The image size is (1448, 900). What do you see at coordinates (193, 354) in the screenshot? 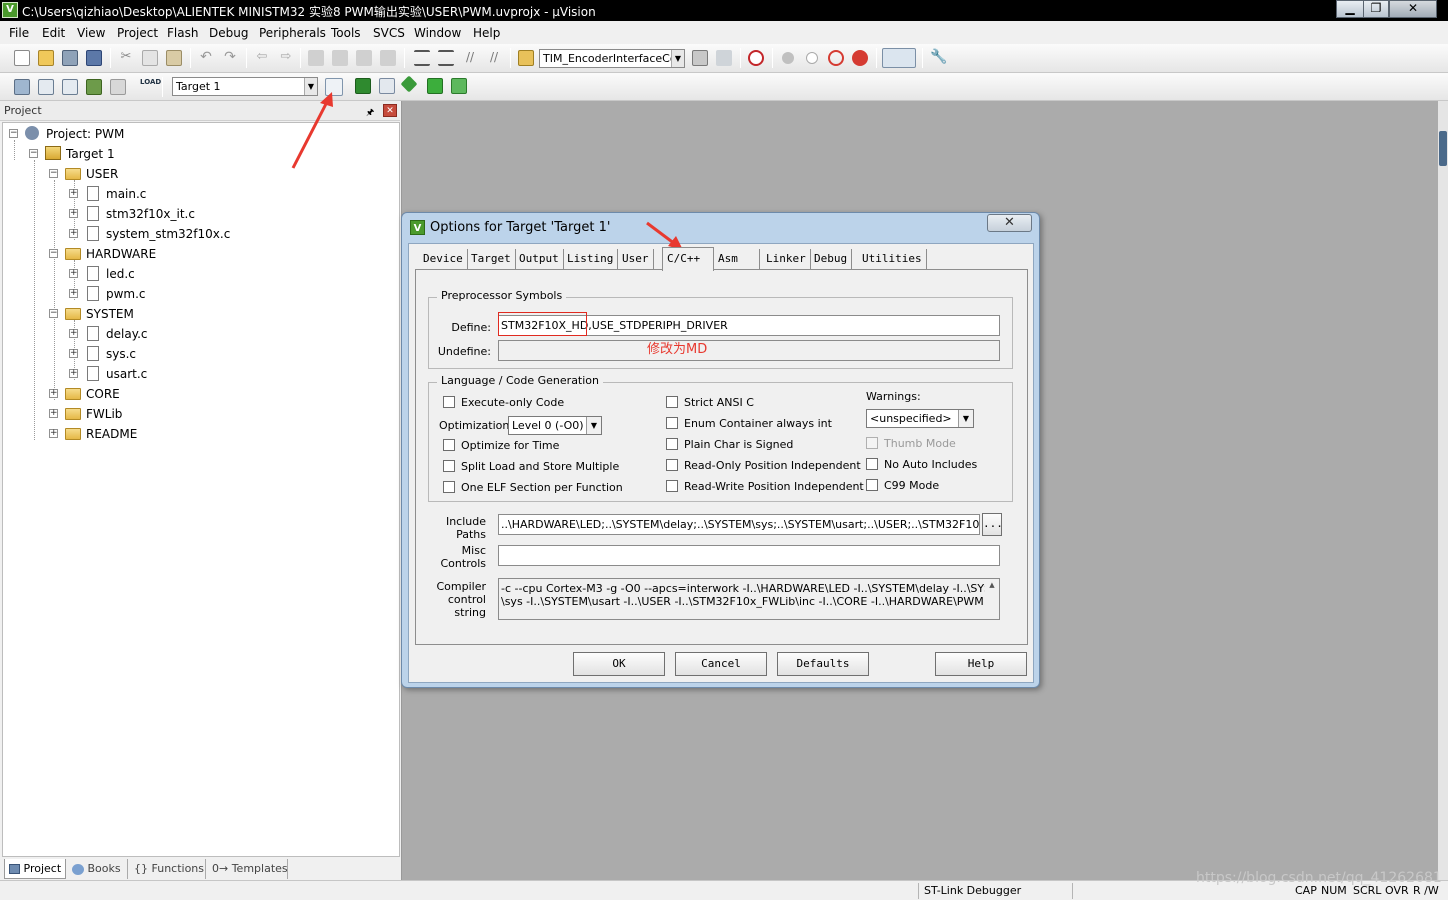
I see `tree-file: + sys.c` at bounding box center [193, 354].